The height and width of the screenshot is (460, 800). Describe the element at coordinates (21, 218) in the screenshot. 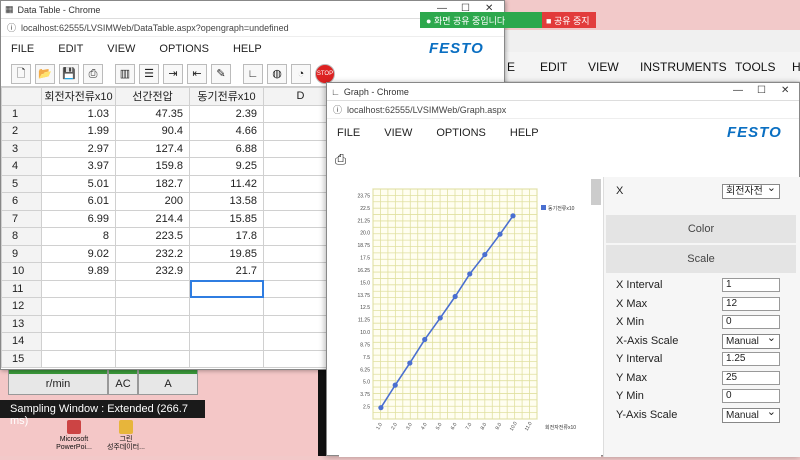

I see `row-number: 7` at that location.